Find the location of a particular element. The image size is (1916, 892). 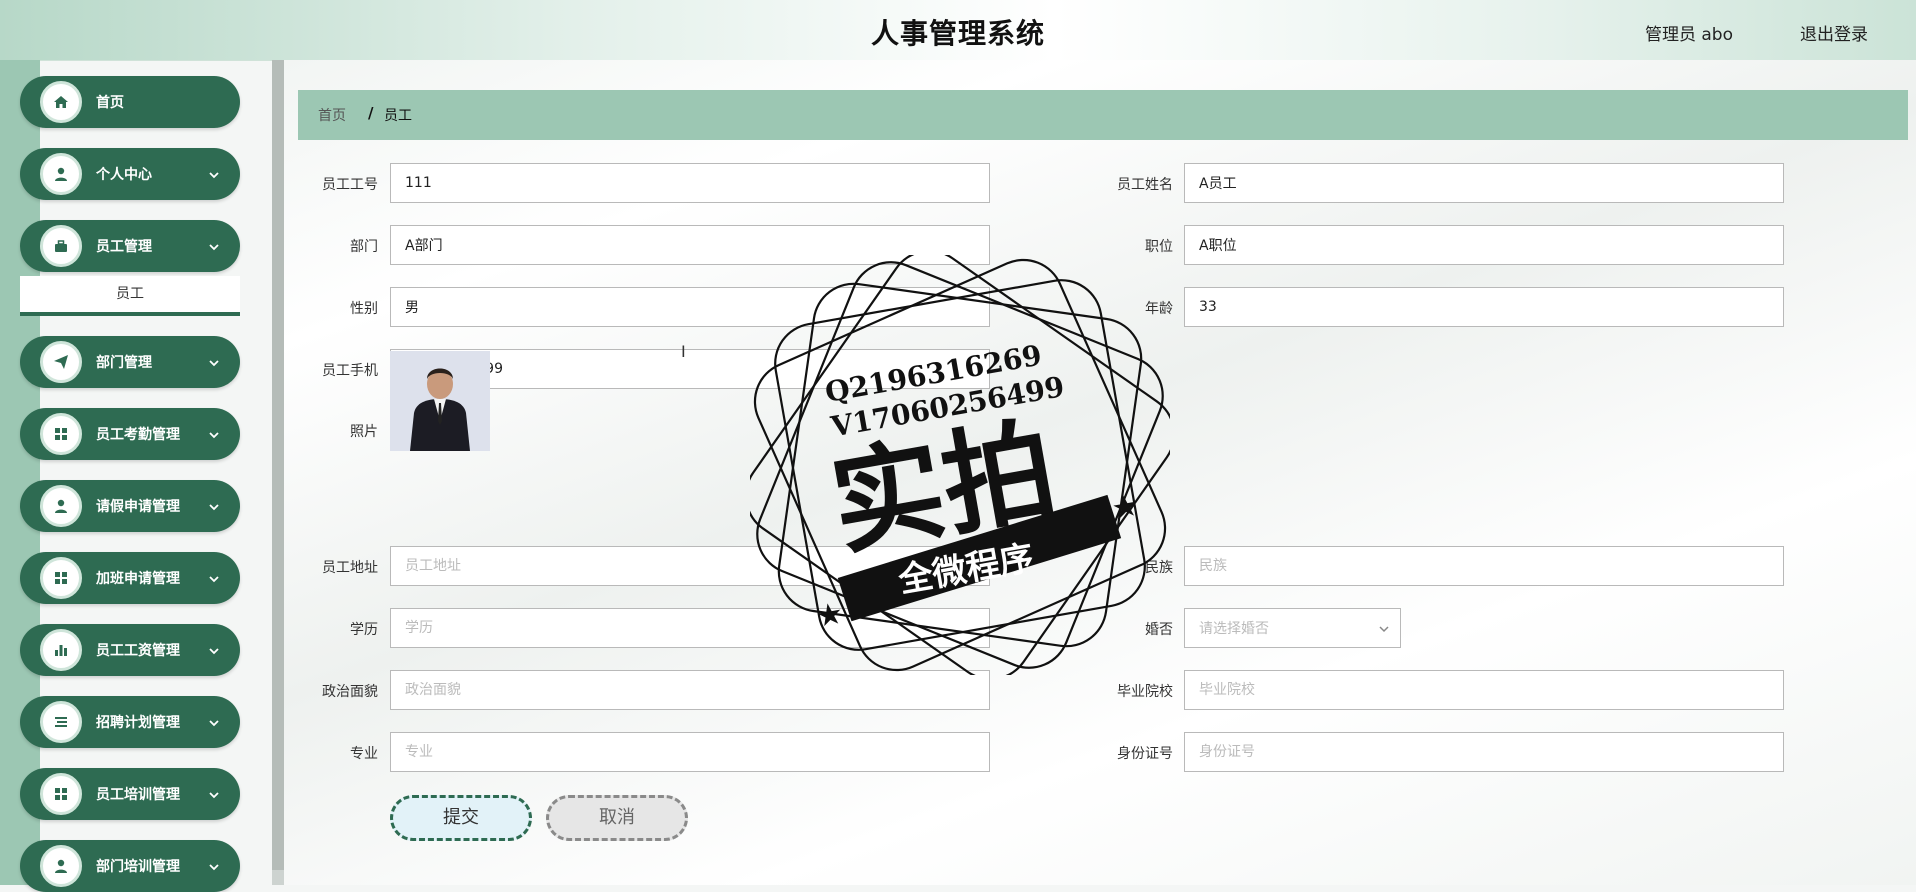

position-input is located at coordinates (1484, 245).